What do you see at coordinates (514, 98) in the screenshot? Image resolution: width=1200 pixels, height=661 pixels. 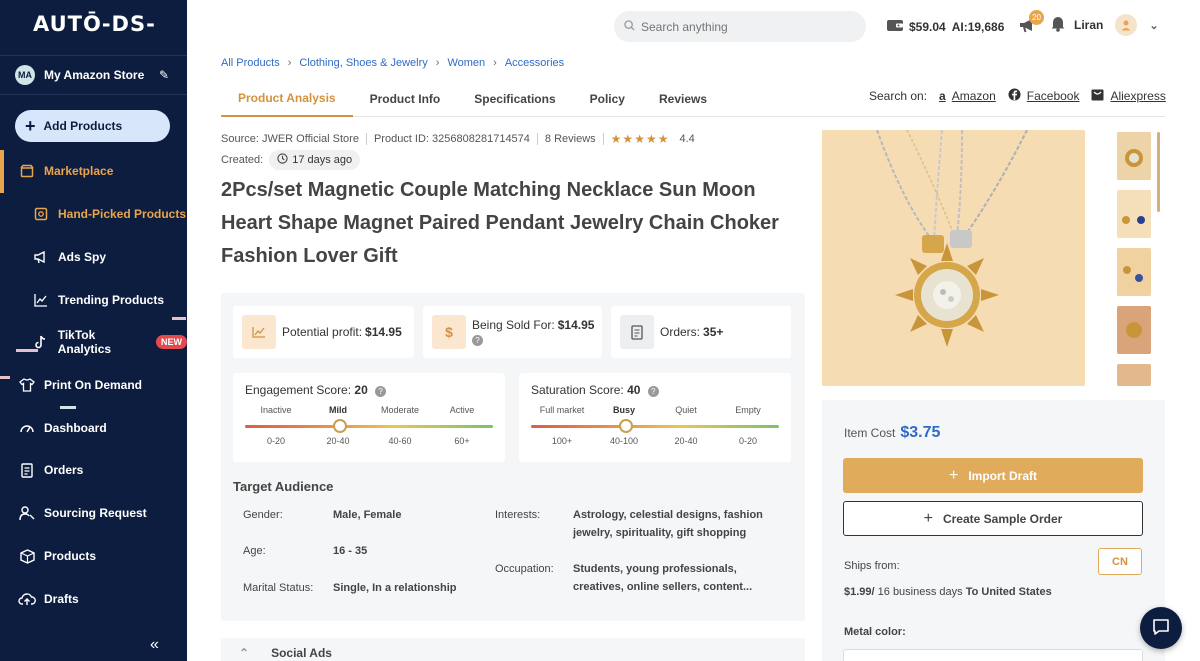 I see `tab-specifications: Specifications` at bounding box center [514, 98].